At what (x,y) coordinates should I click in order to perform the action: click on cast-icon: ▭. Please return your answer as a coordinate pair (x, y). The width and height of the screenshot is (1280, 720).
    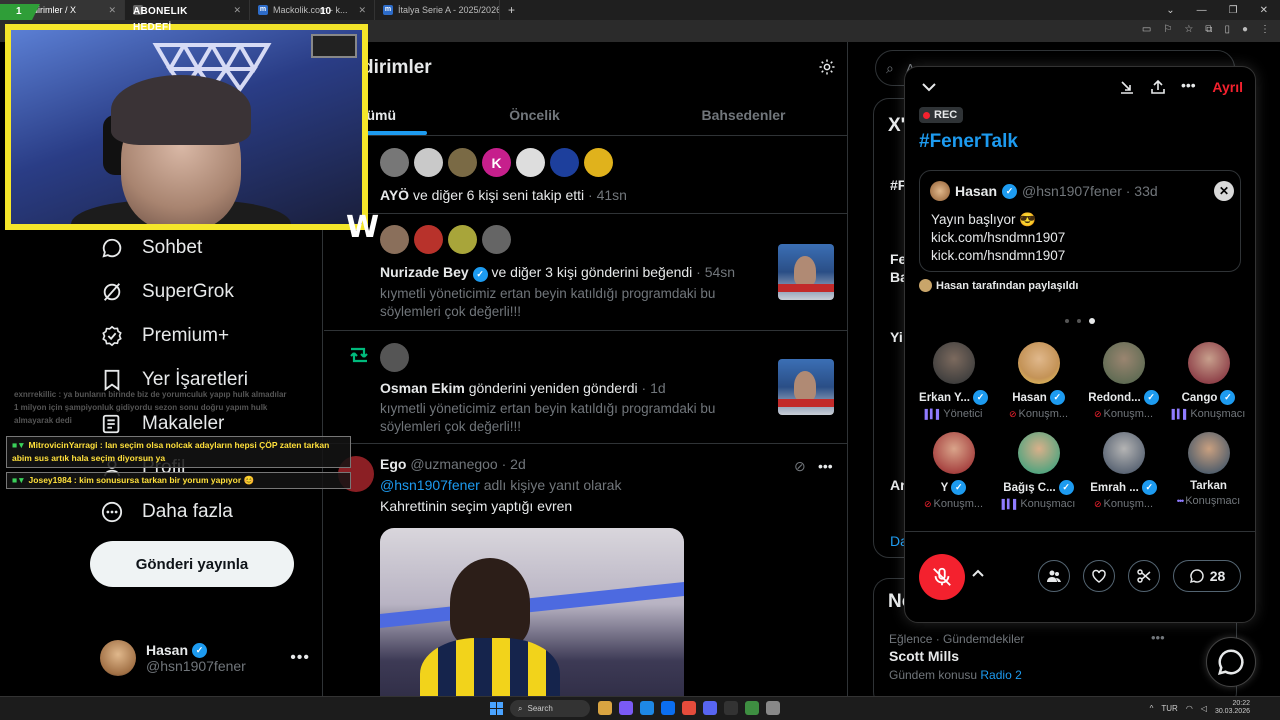
    Looking at the image, I should click on (1146, 29).